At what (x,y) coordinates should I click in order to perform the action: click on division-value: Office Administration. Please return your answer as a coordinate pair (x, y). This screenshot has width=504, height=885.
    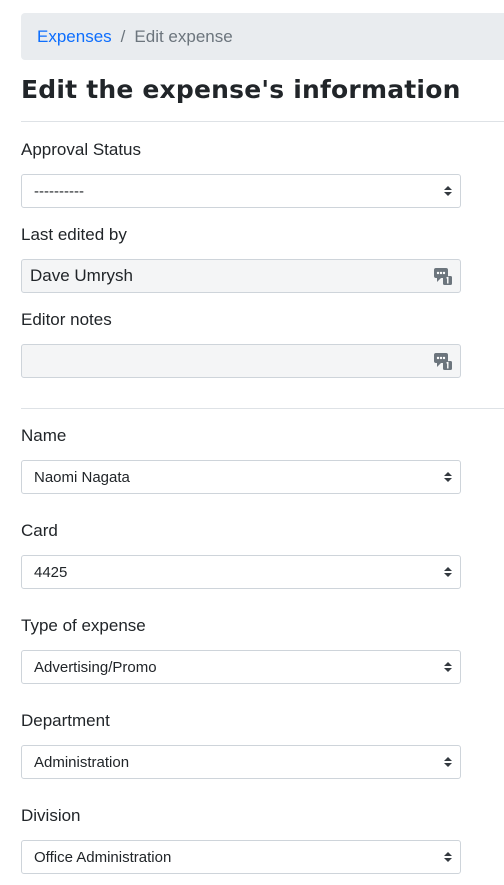
    Looking at the image, I should click on (103, 857).